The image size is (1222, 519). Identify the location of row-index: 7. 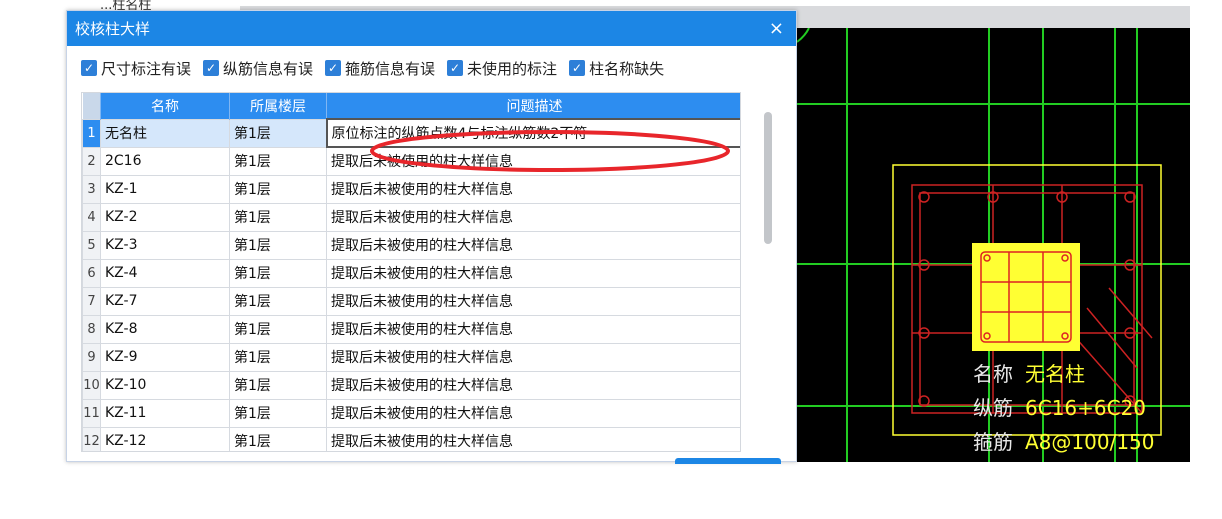
(91, 301).